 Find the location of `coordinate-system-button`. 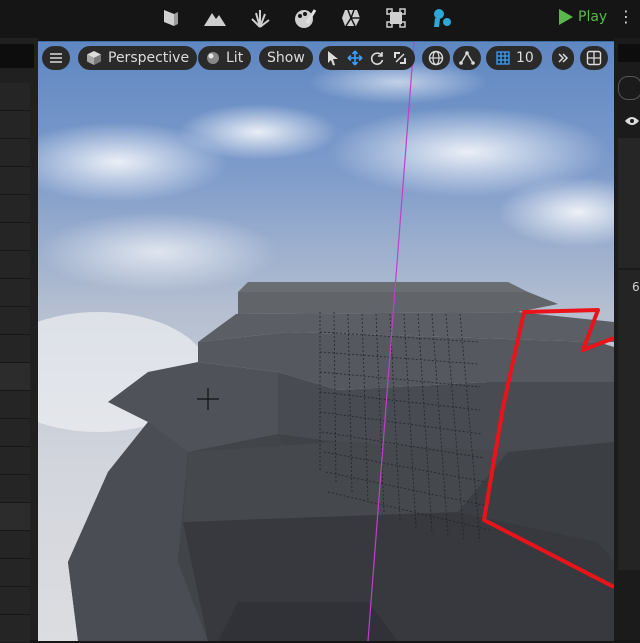

coordinate-system-button is located at coordinates (436, 58).